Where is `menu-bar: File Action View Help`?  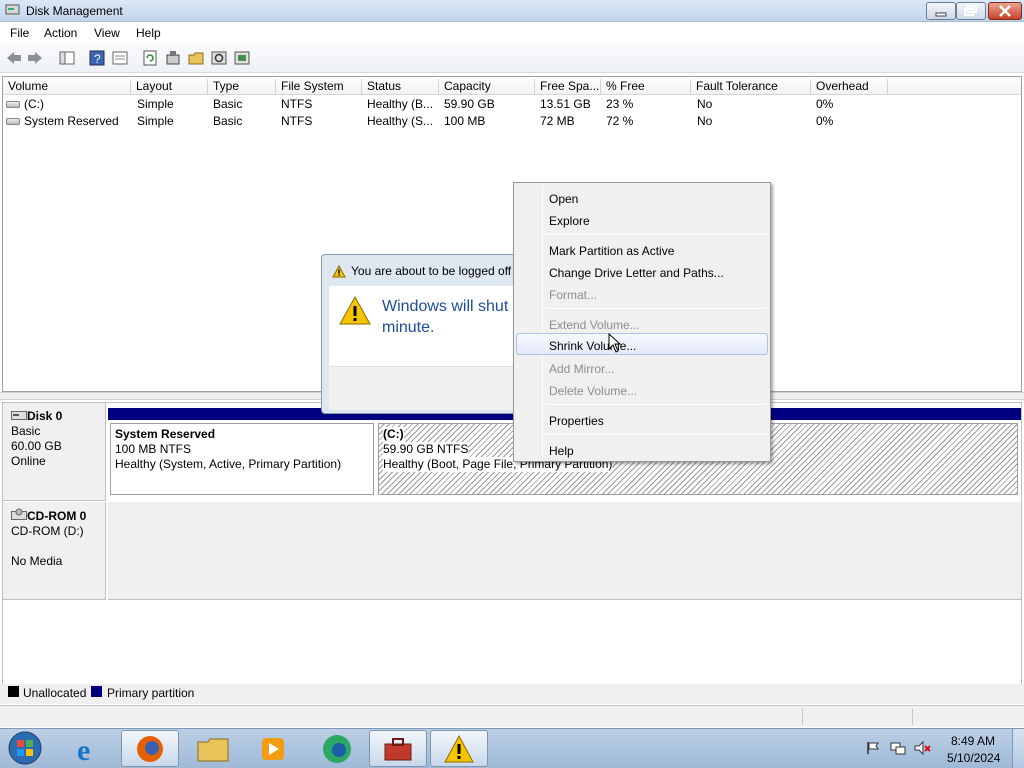
menu-bar: File Action View Help is located at coordinates (512, 32).